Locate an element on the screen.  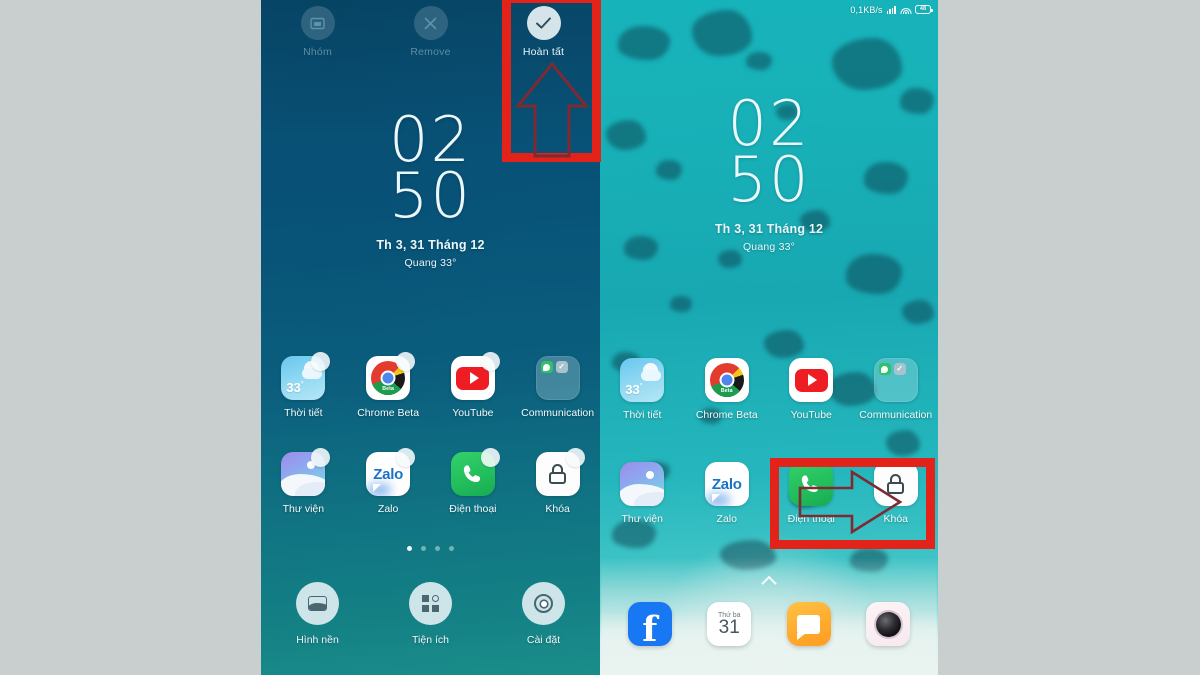
camera-lens is located at coordinates (888, 624).